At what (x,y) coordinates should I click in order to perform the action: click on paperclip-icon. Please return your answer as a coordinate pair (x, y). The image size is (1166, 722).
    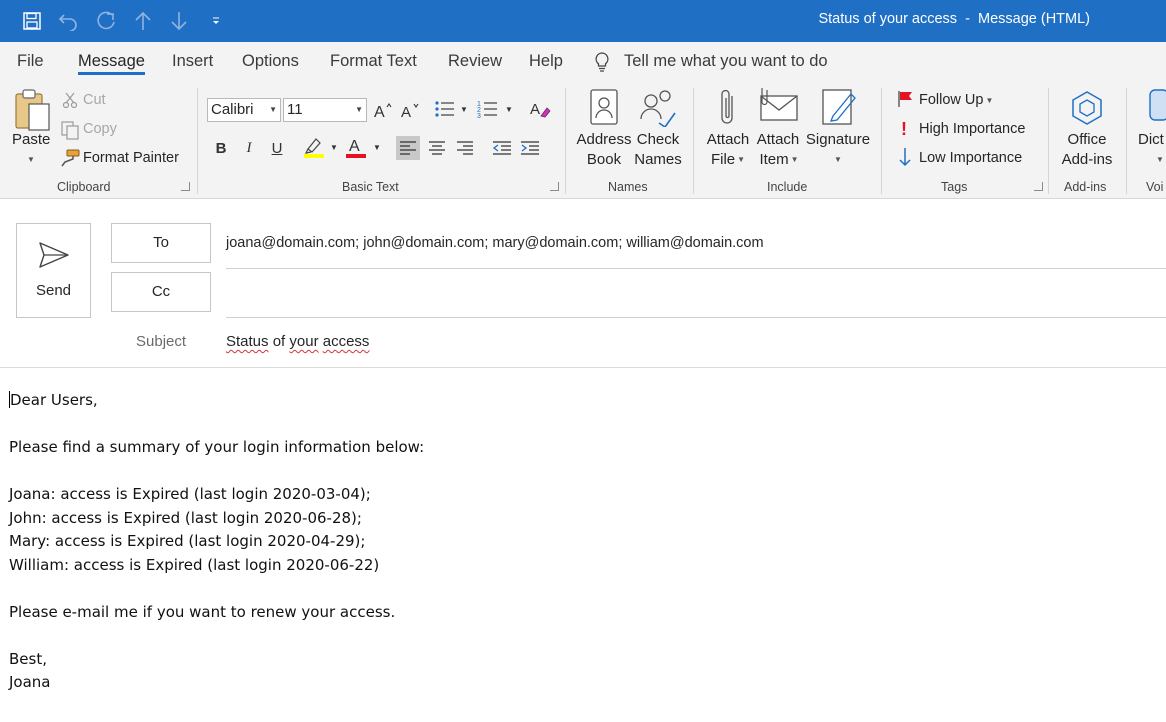
    Looking at the image, I should click on (728, 108).